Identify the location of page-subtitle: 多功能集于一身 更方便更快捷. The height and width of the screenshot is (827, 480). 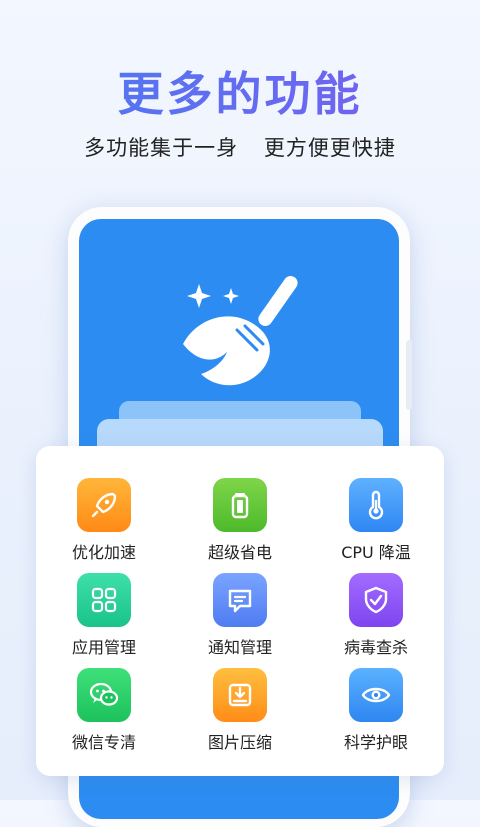
(240, 148).